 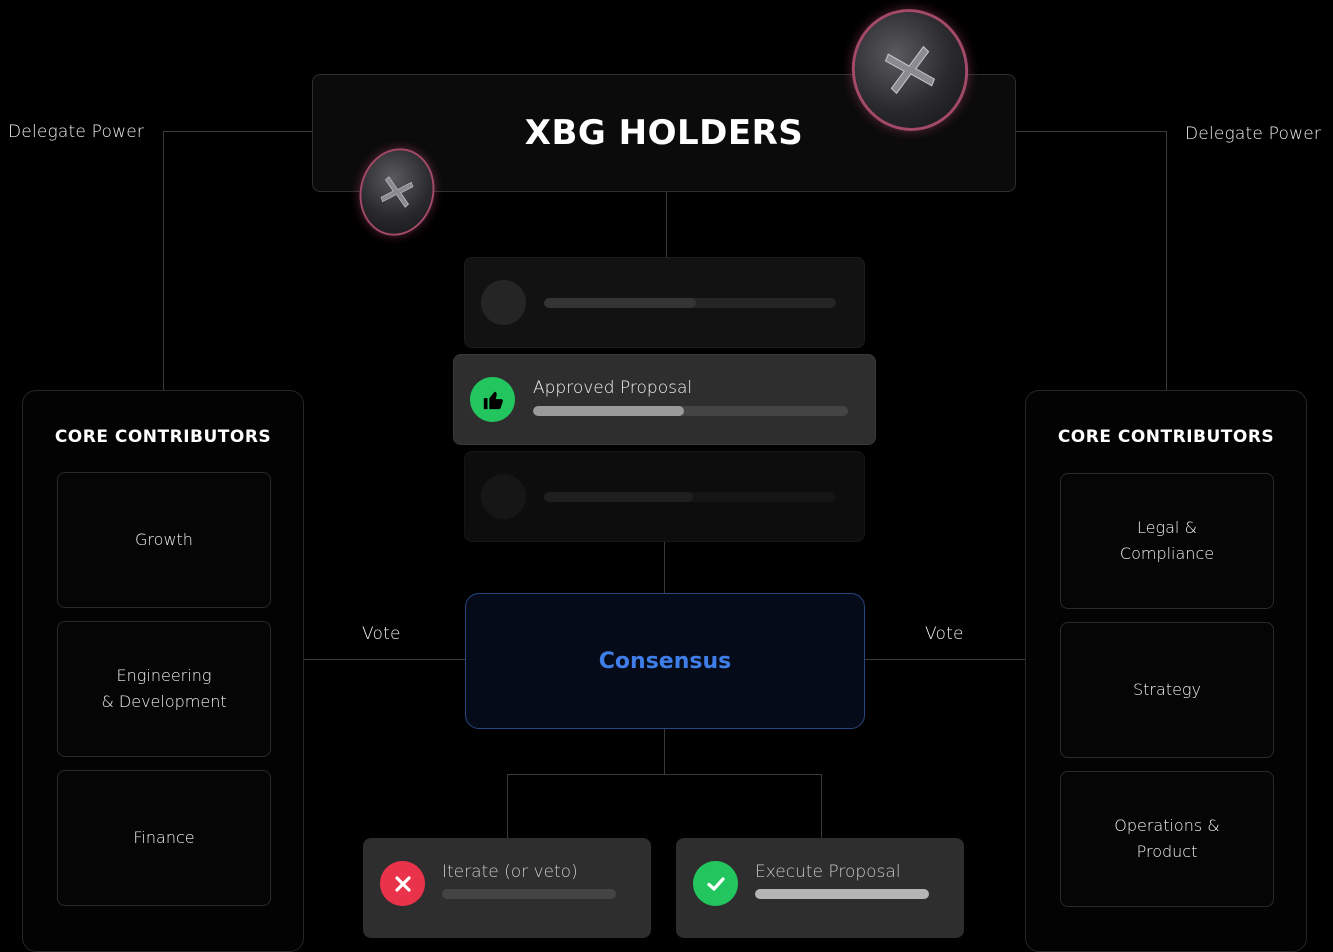 I want to click on connector-outcomes-horizontal, so click(x=664, y=774).